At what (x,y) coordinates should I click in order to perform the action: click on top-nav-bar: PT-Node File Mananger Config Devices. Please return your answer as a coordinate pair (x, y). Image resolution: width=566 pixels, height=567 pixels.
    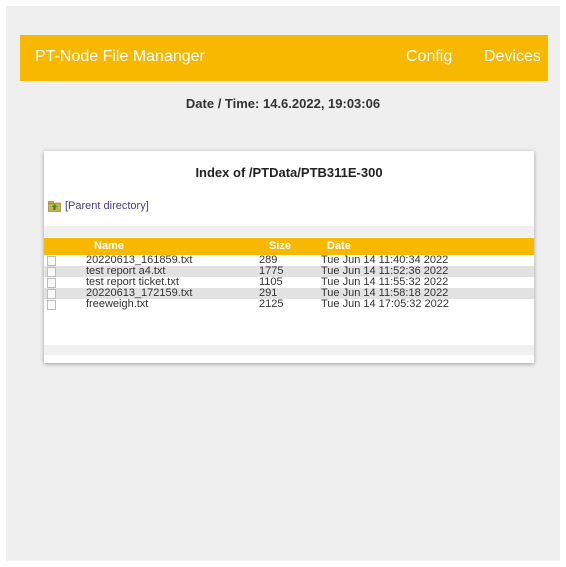
    Looking at the image, I should click on (284, 58).